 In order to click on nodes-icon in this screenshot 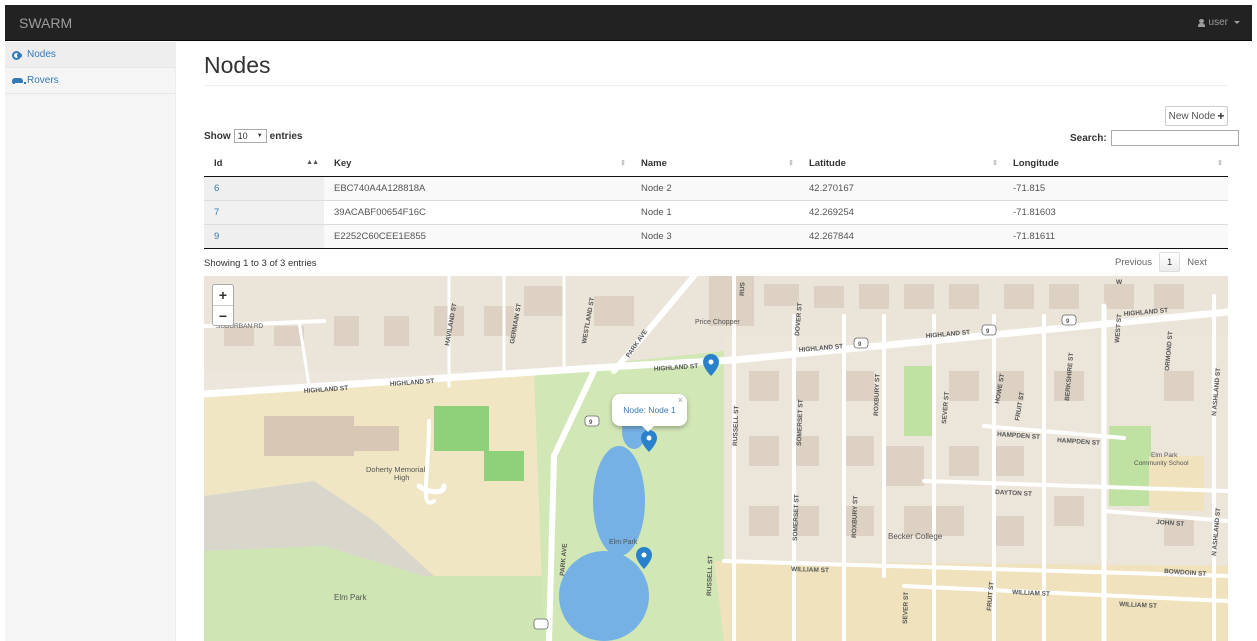, I will do `click(17, 55)`.